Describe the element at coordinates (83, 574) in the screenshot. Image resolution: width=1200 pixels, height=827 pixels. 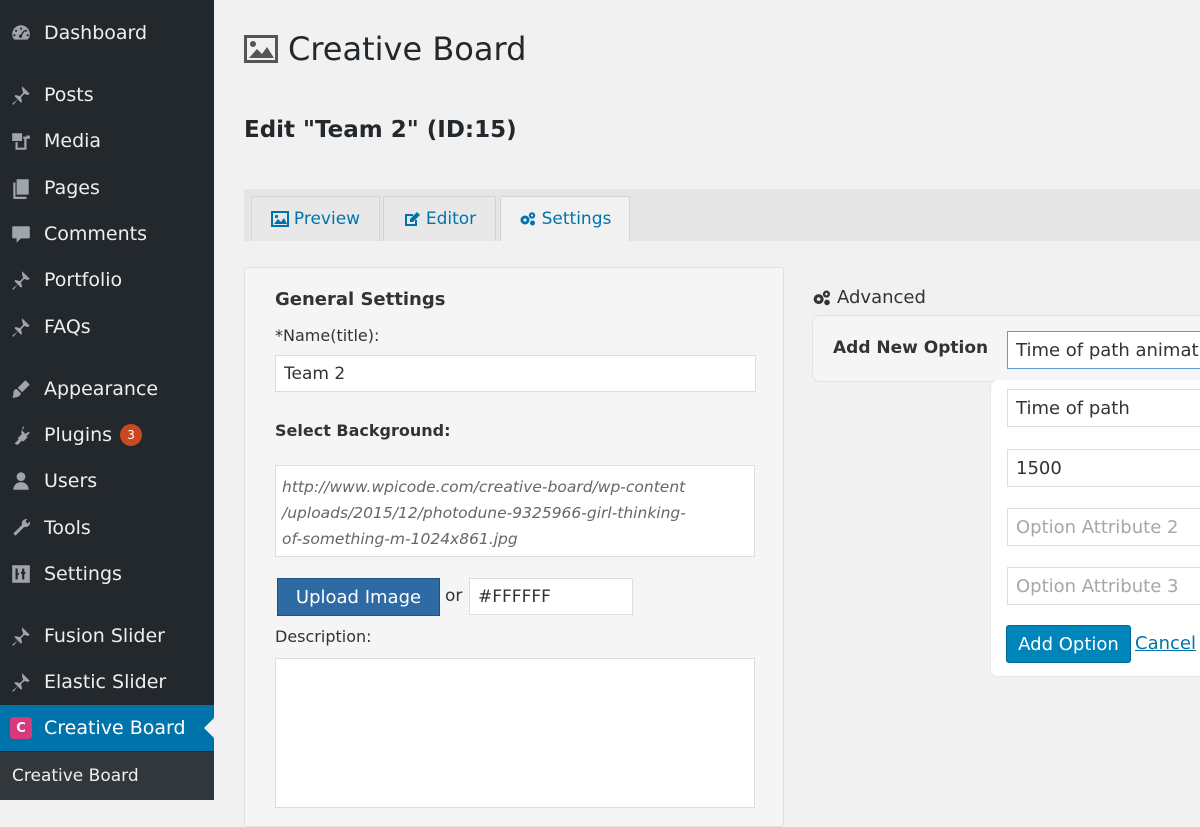
I see `sidebar-item-label: Settings` at that location.